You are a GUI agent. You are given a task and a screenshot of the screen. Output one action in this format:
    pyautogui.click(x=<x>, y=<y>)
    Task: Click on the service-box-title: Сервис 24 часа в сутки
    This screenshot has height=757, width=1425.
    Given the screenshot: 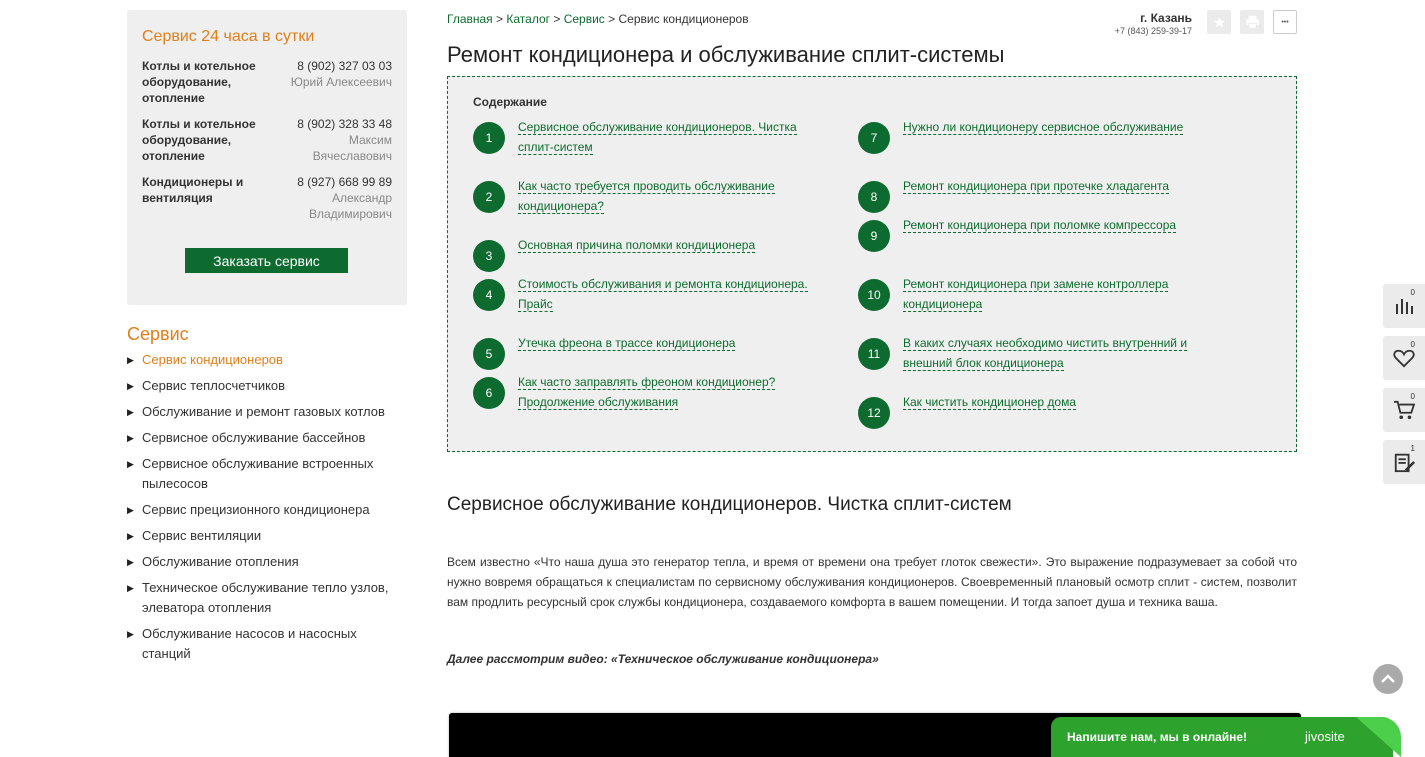 What is the action you would take?
    pyautogui.click(x=228, y=36)
    